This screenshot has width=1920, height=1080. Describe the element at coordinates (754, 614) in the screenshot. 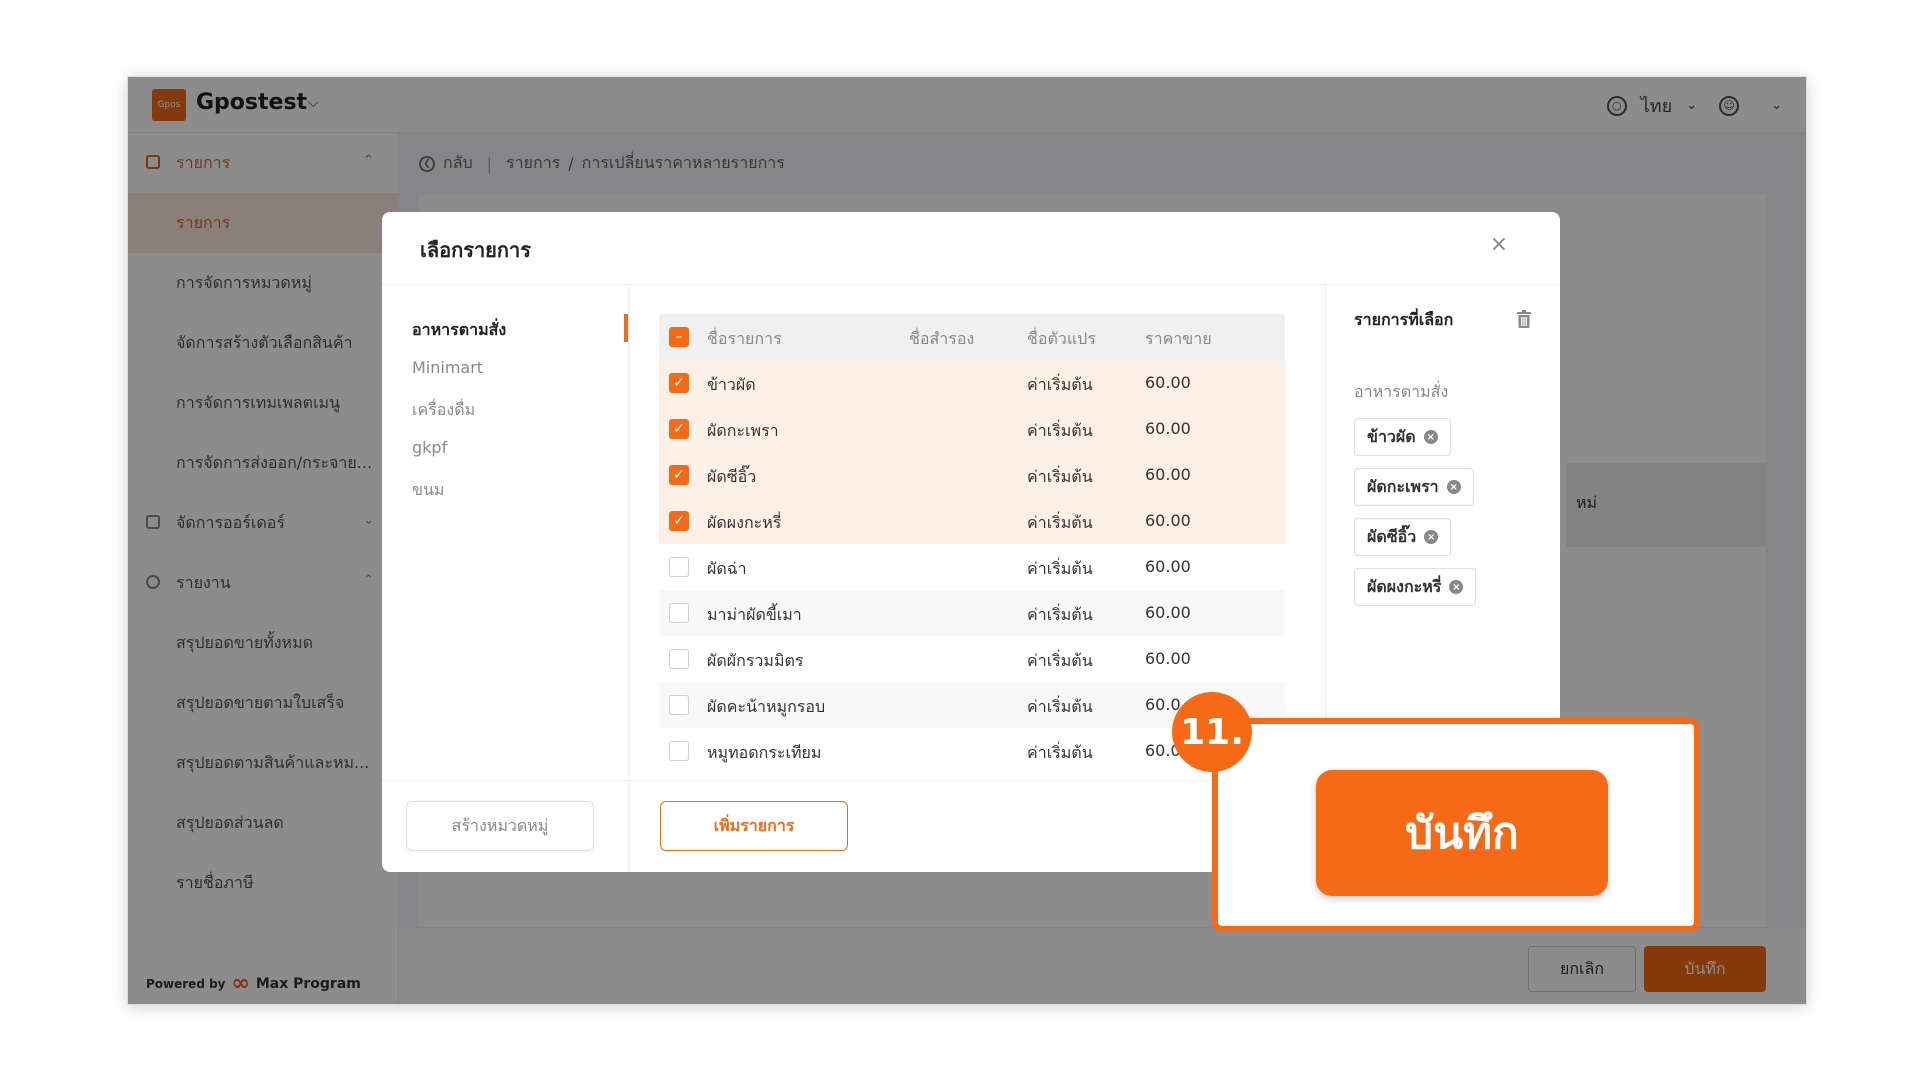

I see `cell-name: มาม่าผัดขี้เมา` at that location.